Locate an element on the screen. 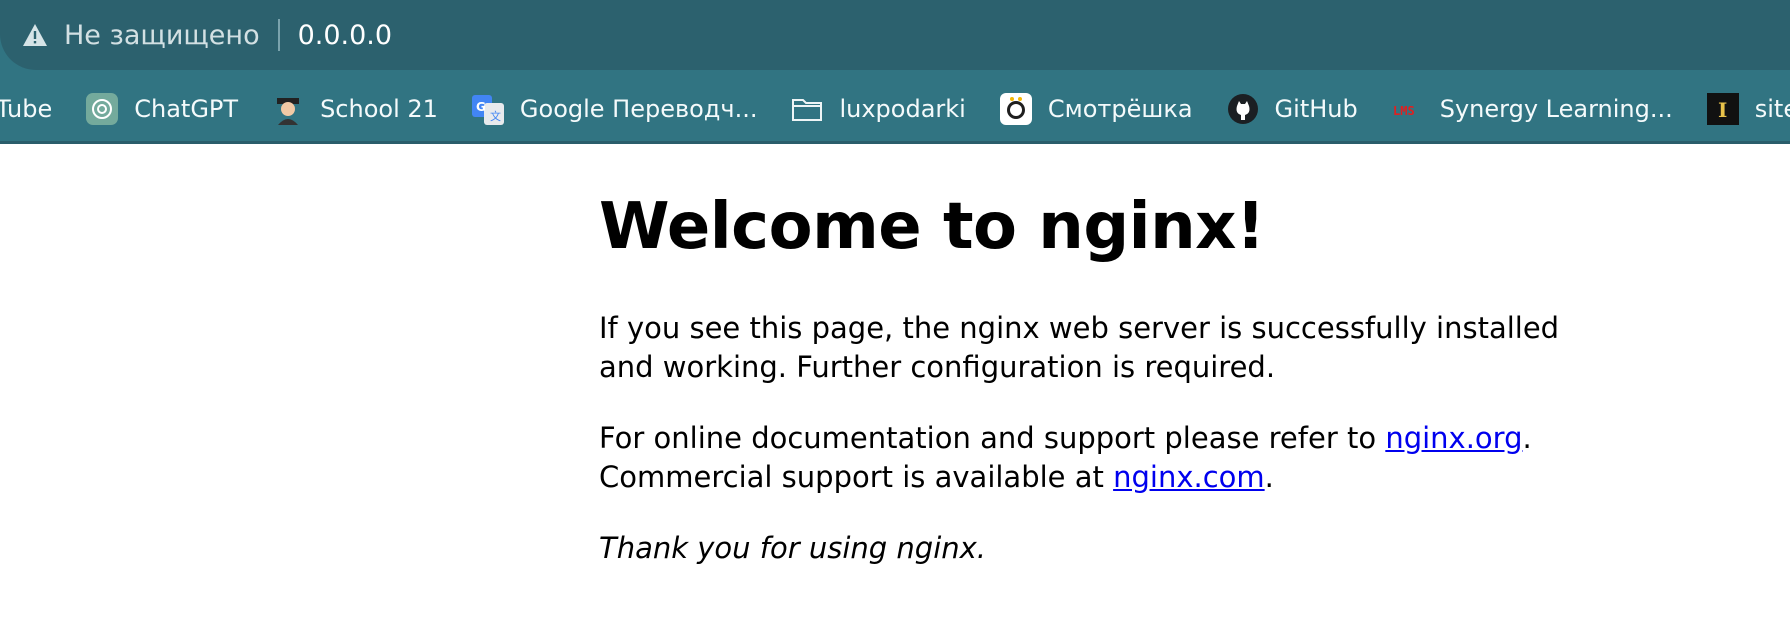 This screenshot has width=1790, height=626. bookmark-label: GitHub is located at coordinates (1316, 109).